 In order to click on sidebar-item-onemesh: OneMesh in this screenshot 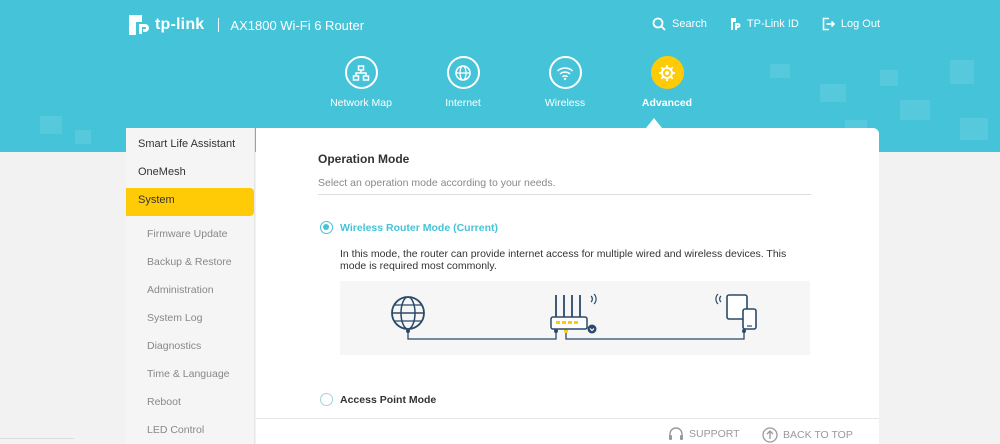, I will do `click(190, 174)`.